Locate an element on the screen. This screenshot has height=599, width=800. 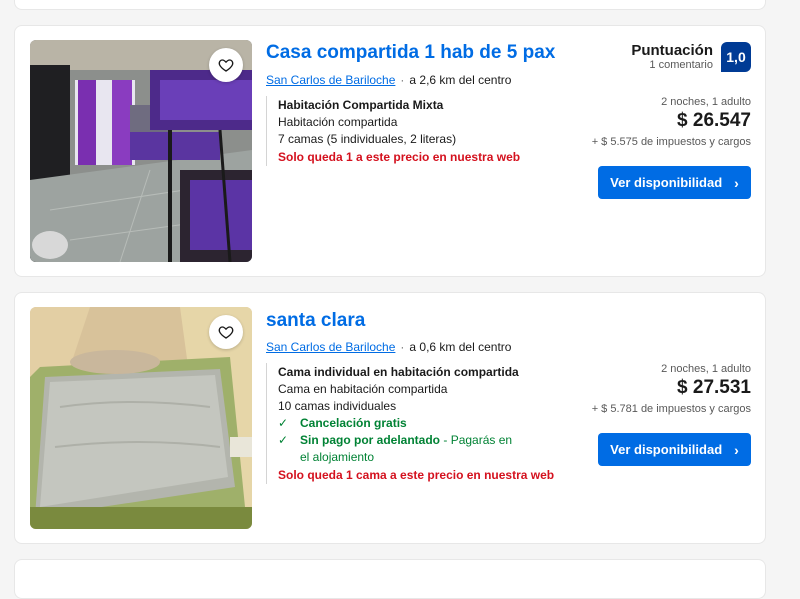
perk-label: Sin pago por adelantado is located at coordinates (370, 440).